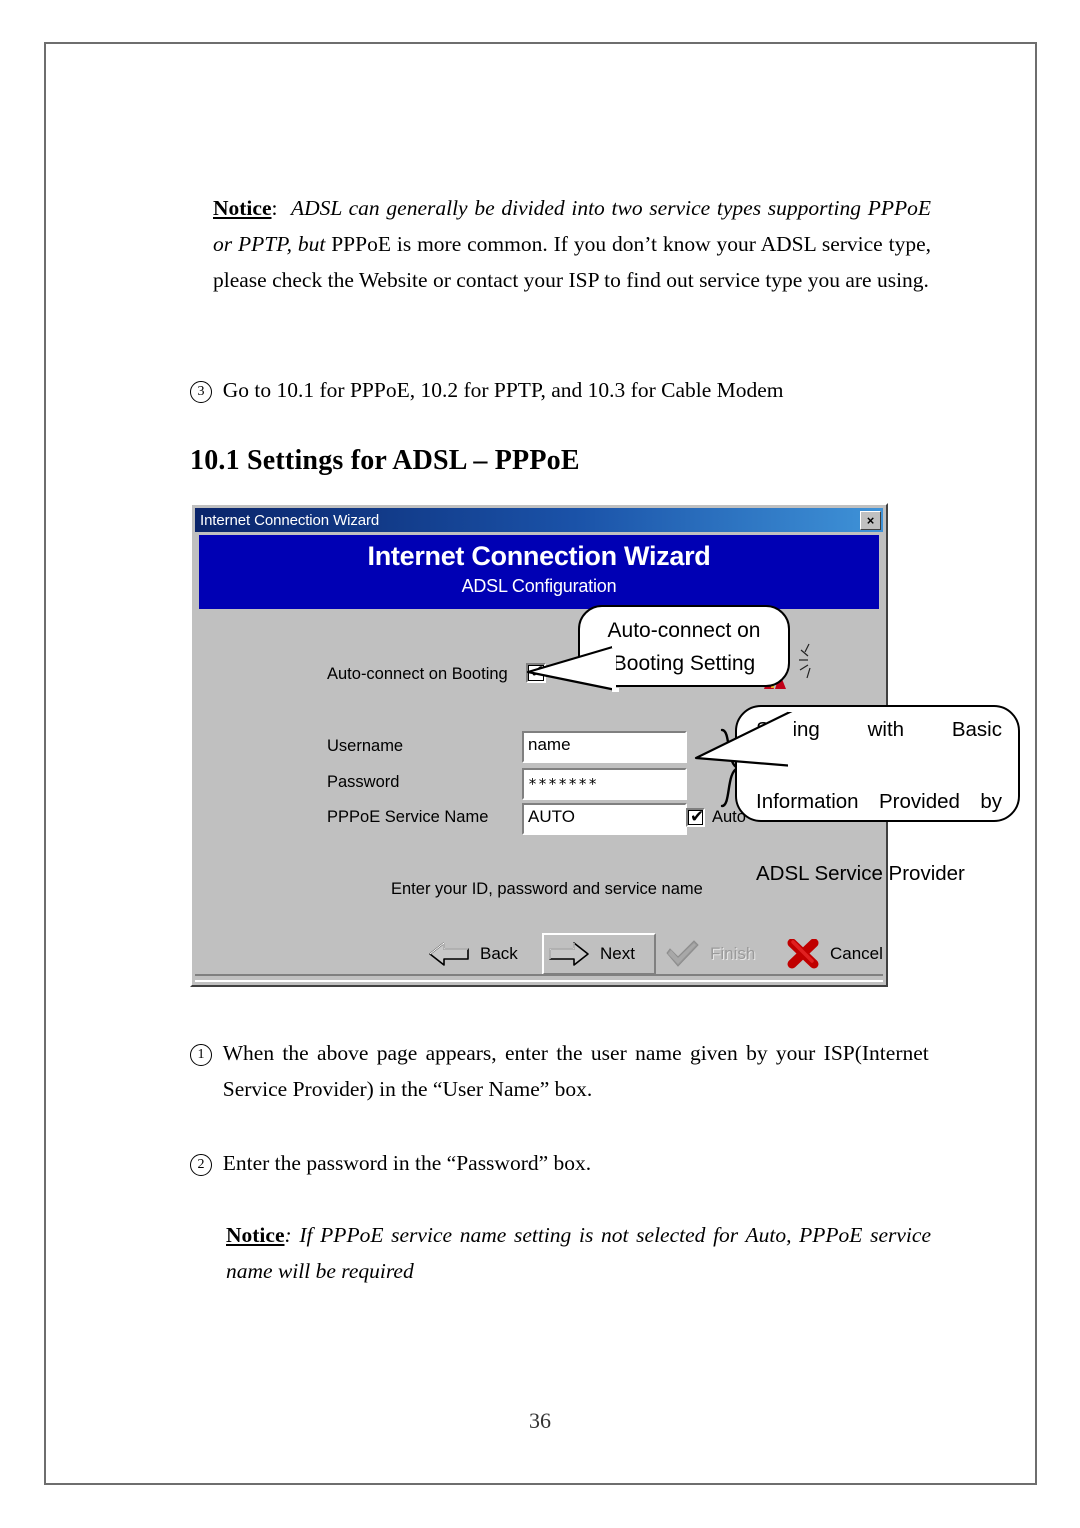 Image resolution: width=1080 pixels, height=1528 pixels. I want to click on callout-tail-autoconnect, so click(570, 670).